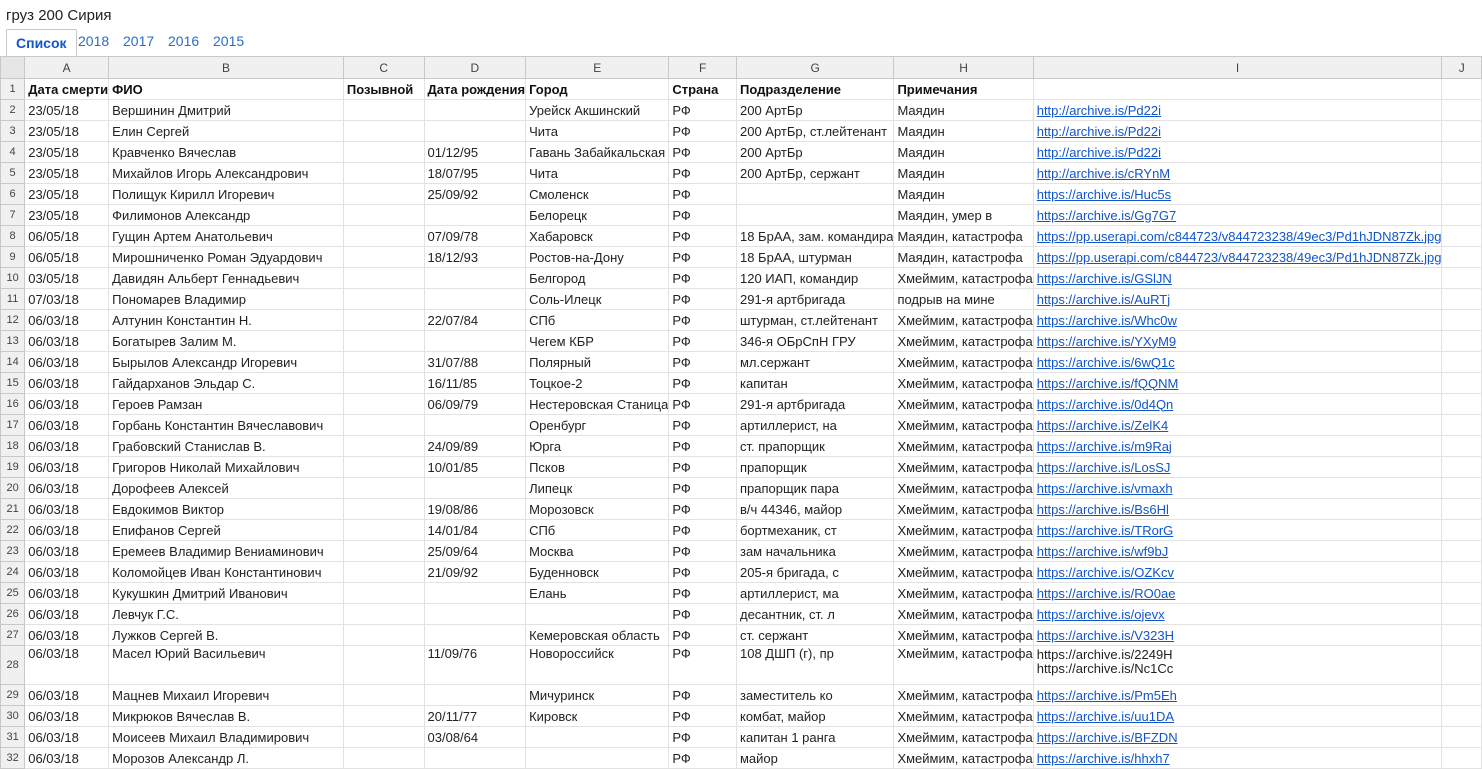 Image resolution: width=1482 pixels, height=769 pixels. I want to click on row-header: 11, so click(13, 299).